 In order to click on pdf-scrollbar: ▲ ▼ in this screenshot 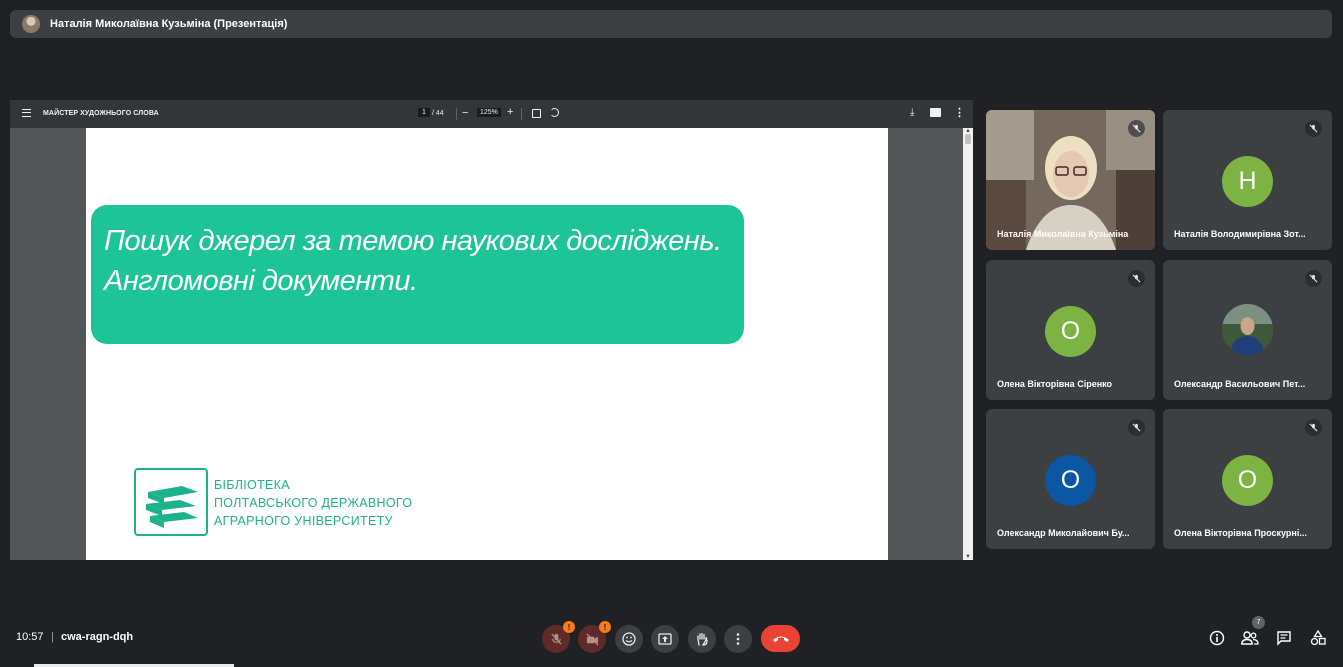, I will do `click(968, 344)`.